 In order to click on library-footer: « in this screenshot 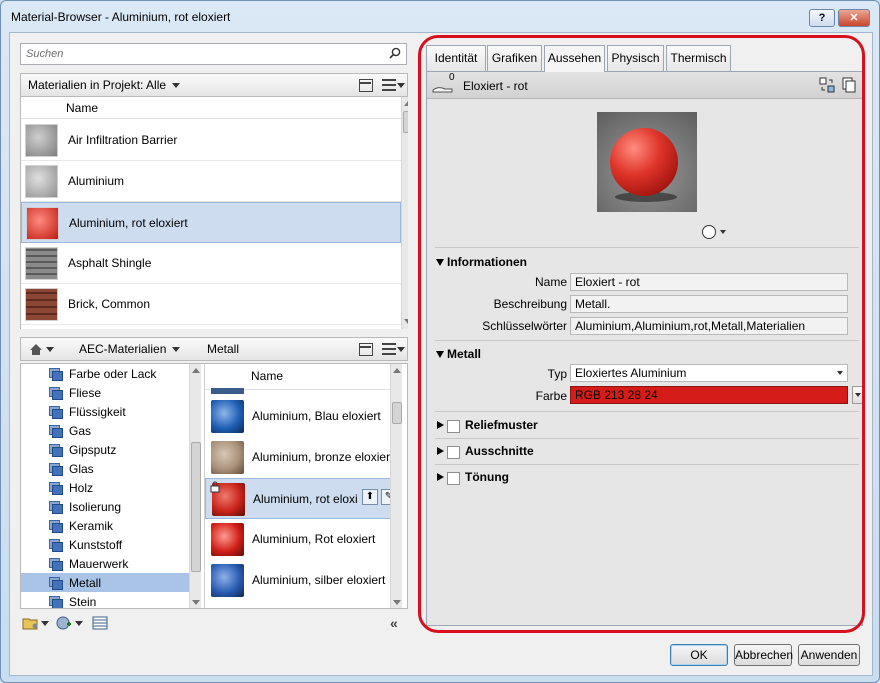, I will do `click(214, 624)`.